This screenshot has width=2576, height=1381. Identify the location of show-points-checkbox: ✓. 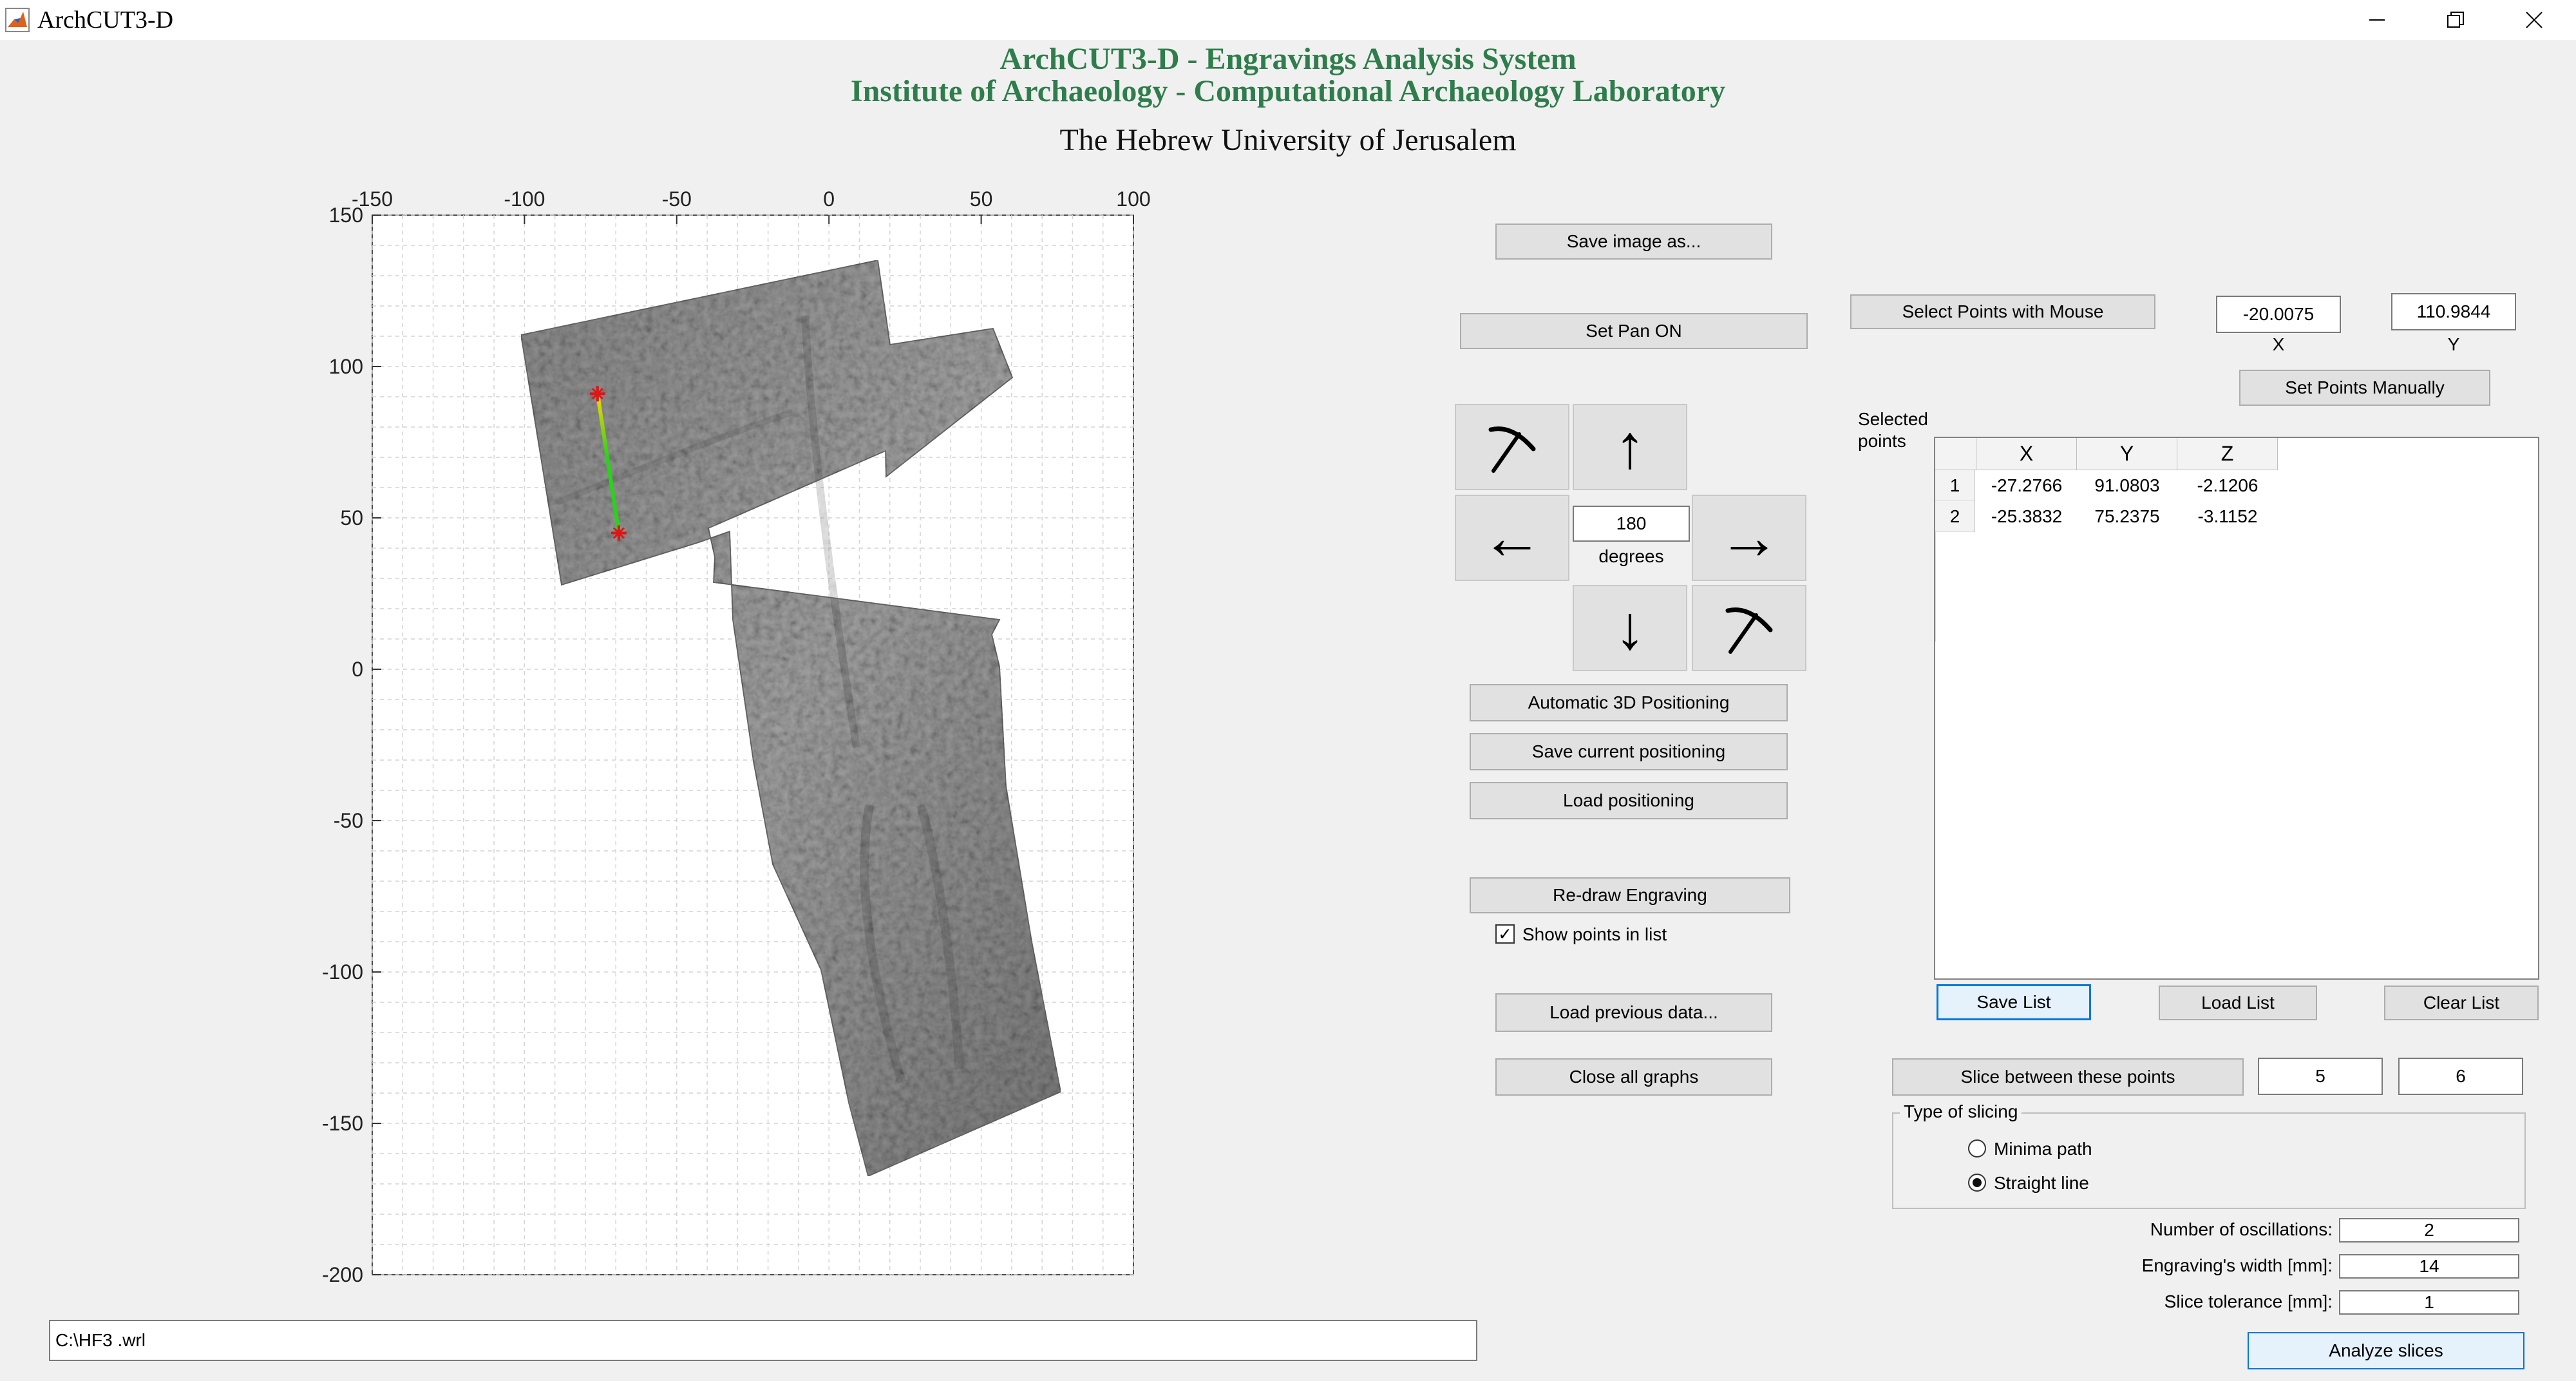
(1505, 934).